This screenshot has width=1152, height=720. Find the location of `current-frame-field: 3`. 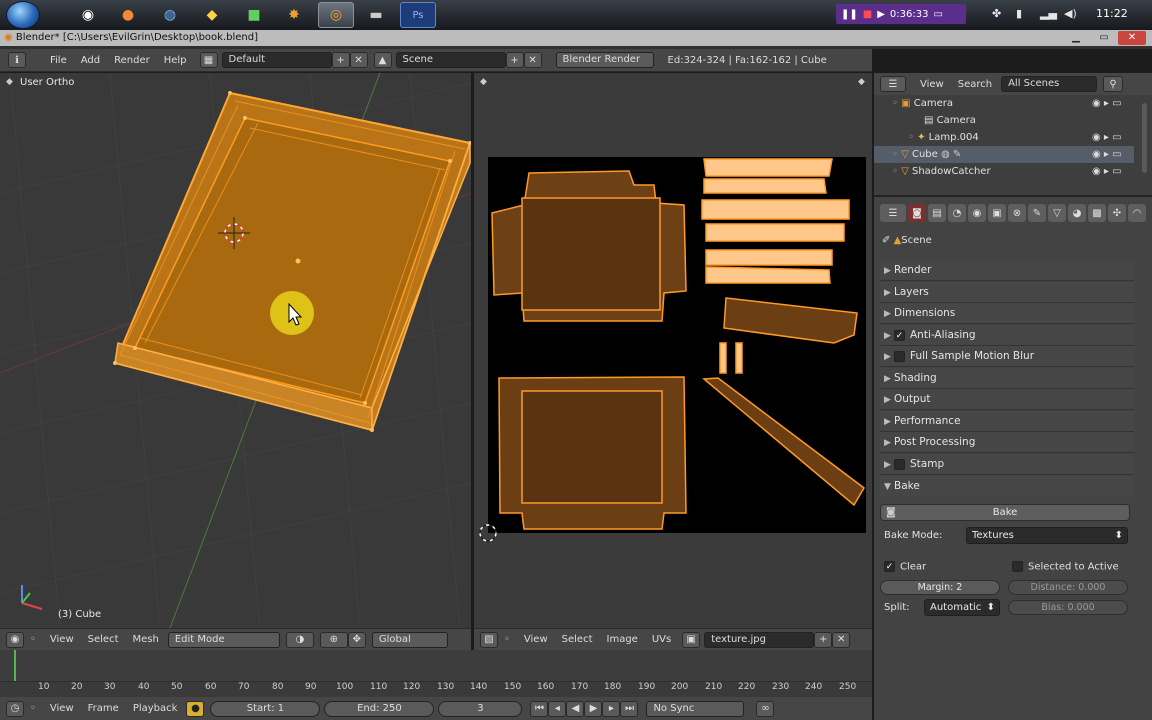

current-frame-field: 3 is located at coordinates (480, 708).